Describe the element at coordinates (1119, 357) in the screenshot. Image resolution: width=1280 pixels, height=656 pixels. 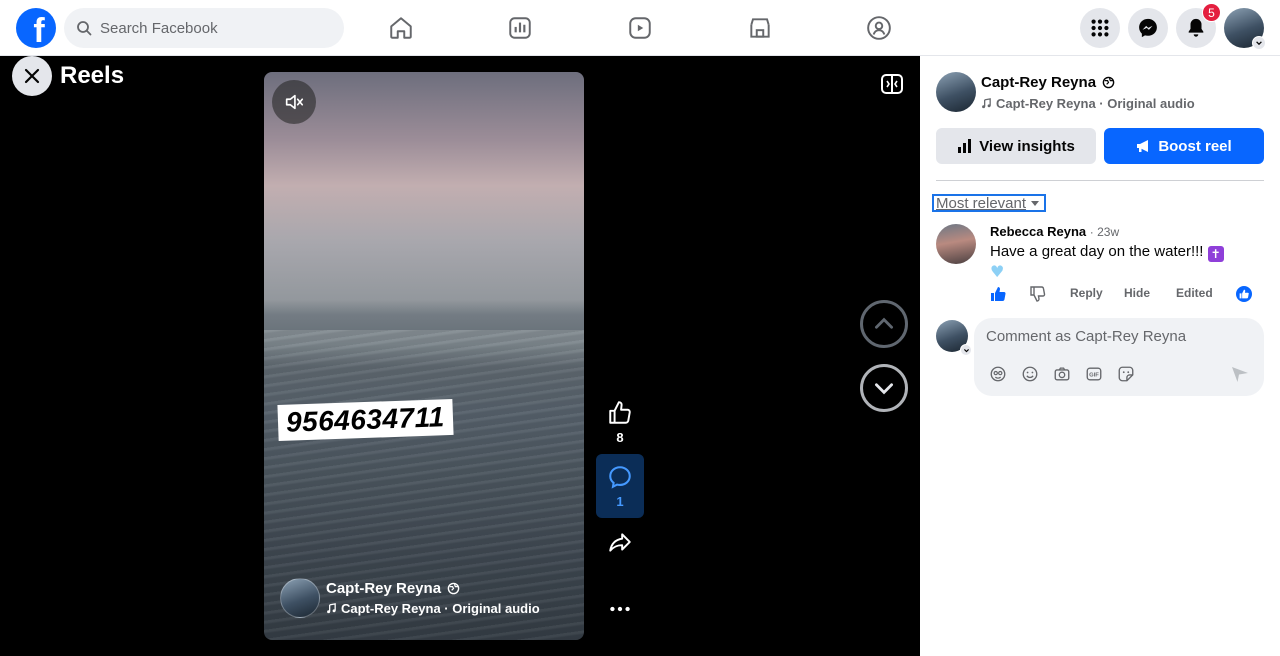
I see `comment-composer: GIF` at that location.